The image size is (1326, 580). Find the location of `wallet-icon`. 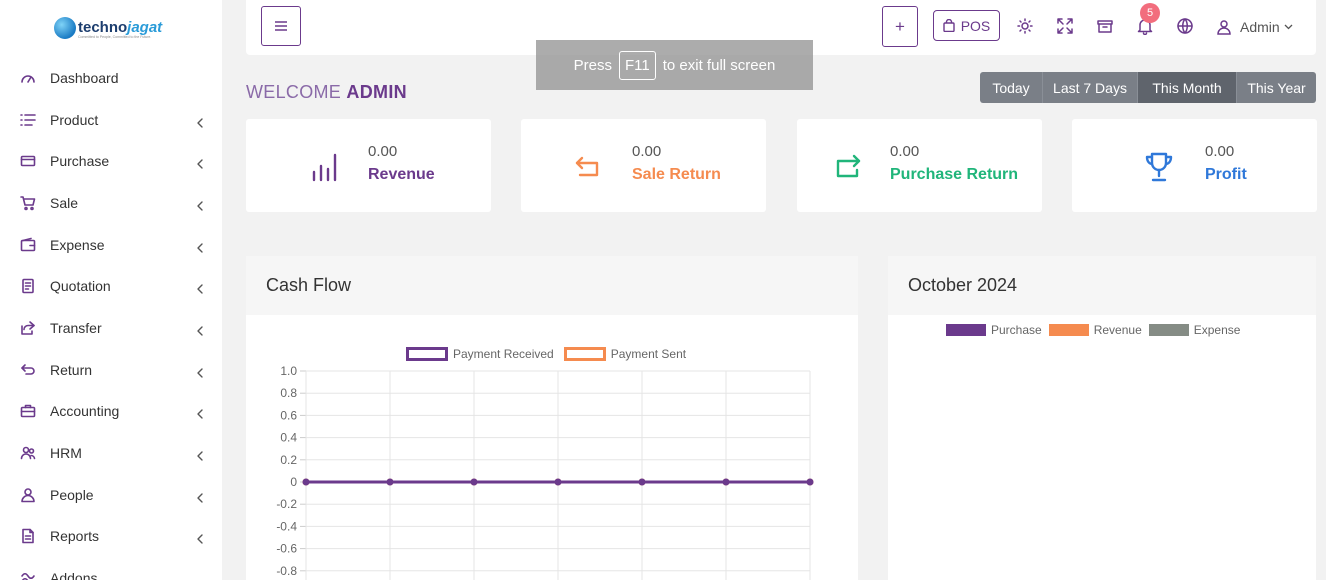

wallet-icon is located at coordinates (28, 244).